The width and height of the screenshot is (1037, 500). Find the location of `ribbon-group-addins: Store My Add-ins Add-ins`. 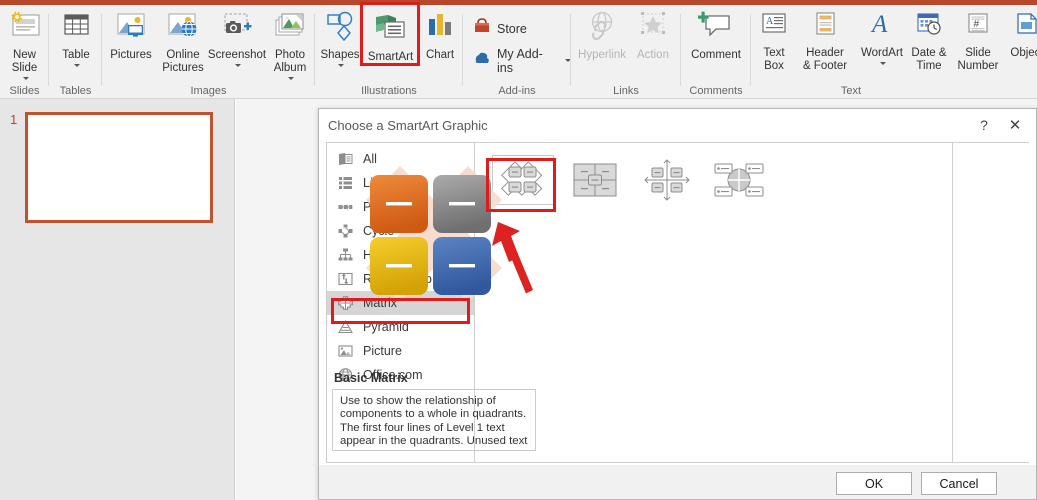

ribbon-group-addins: Store My Add-ins Add-ins is located at coordinates (517, 52).